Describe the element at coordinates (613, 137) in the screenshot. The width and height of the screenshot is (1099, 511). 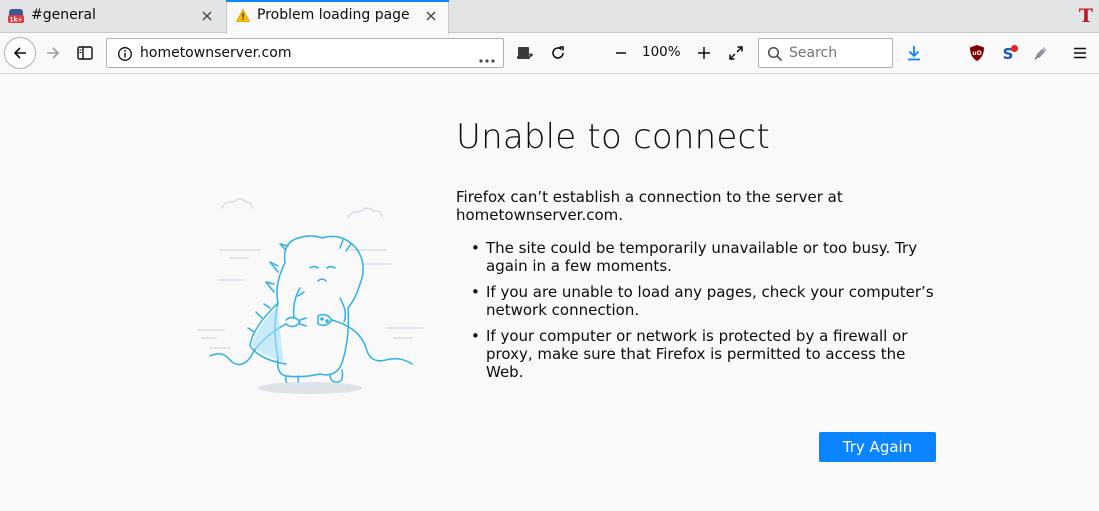
I see `page-title: Unable to connect` at that location.